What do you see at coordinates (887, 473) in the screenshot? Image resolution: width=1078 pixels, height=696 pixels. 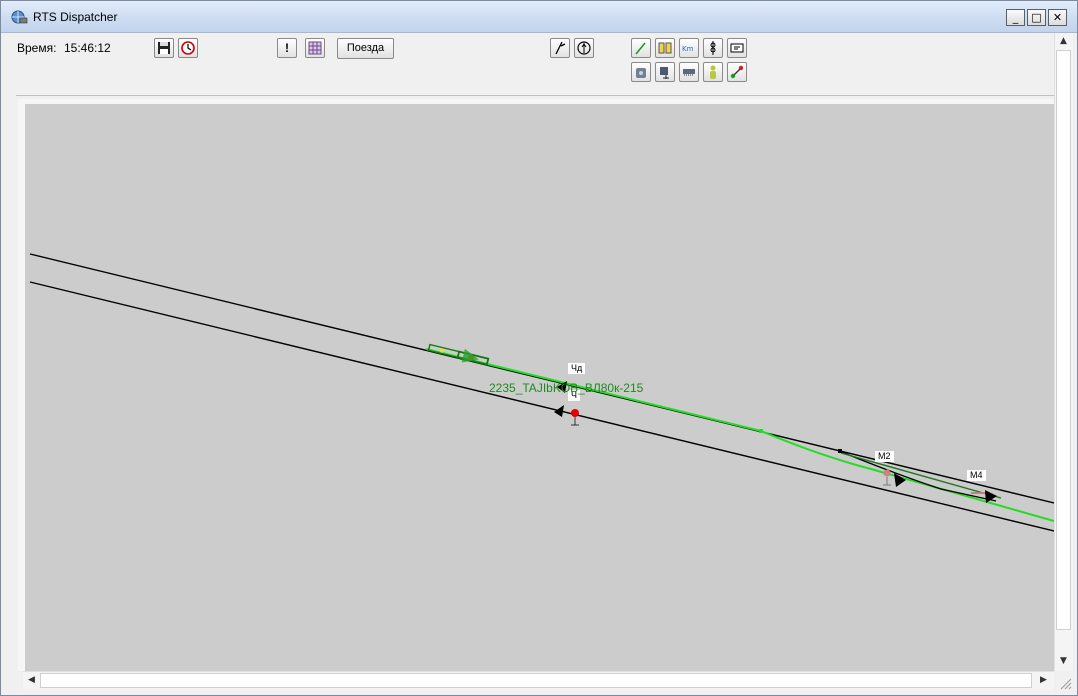 I see `signal-m2-lamp` at bounding box center [887, 473].